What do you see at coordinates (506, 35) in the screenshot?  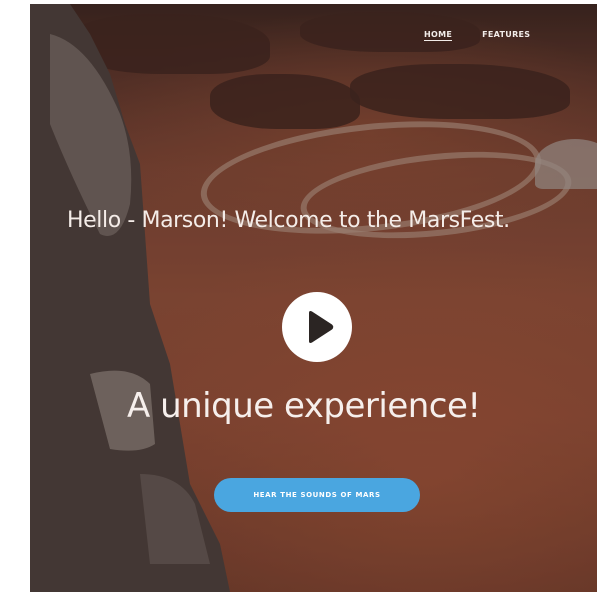 I see `nav-item-features: FEATURES` at bounding box center [506, 35].